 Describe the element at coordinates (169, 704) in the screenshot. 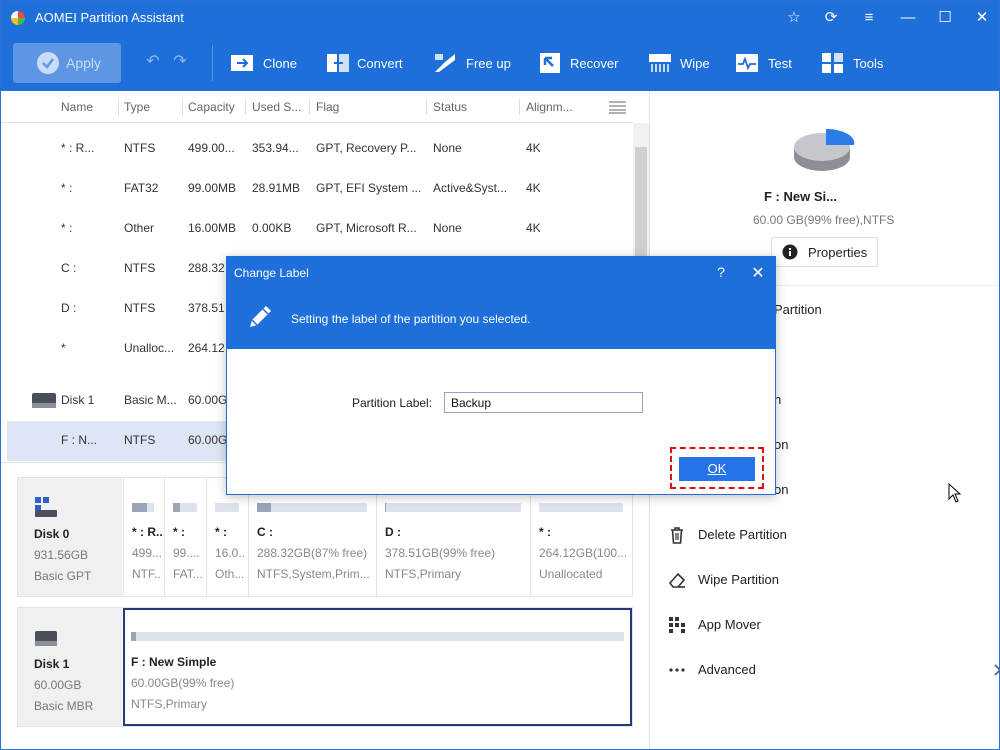

I see `partition-fs: NTFS,Primary` at that location.